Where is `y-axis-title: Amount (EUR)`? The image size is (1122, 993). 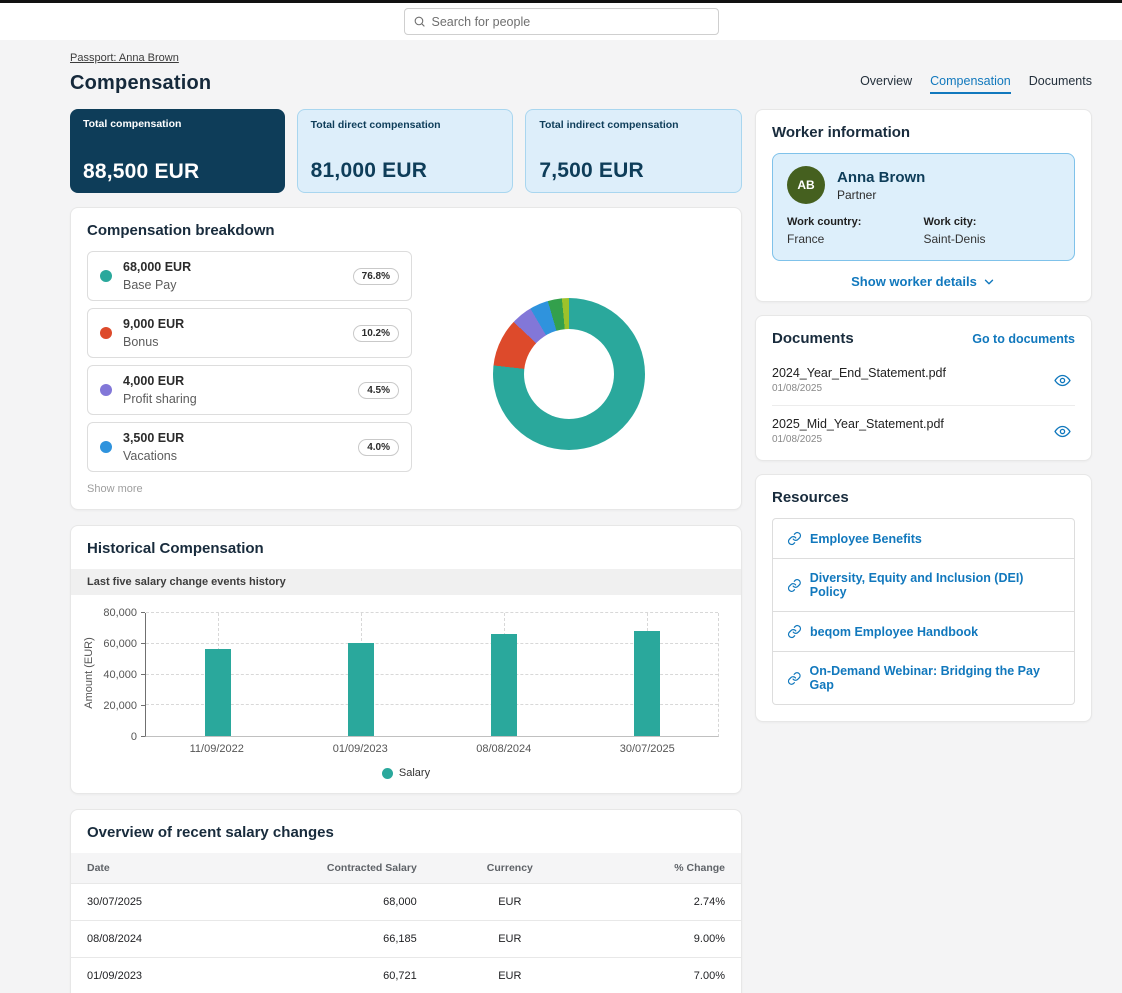
y-axis-title: Amount (EUR) is located at coordinates (89, 673).